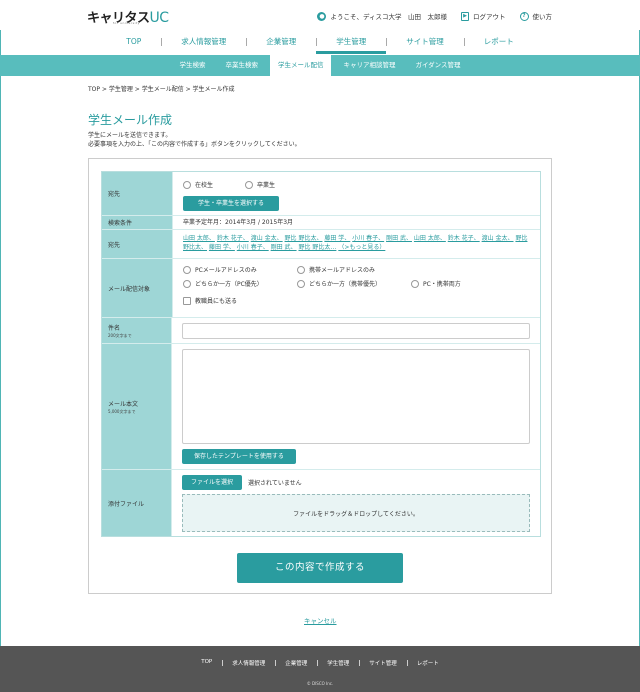  I want to click on subnav-student-search: 学生検索, so click(192, 65).